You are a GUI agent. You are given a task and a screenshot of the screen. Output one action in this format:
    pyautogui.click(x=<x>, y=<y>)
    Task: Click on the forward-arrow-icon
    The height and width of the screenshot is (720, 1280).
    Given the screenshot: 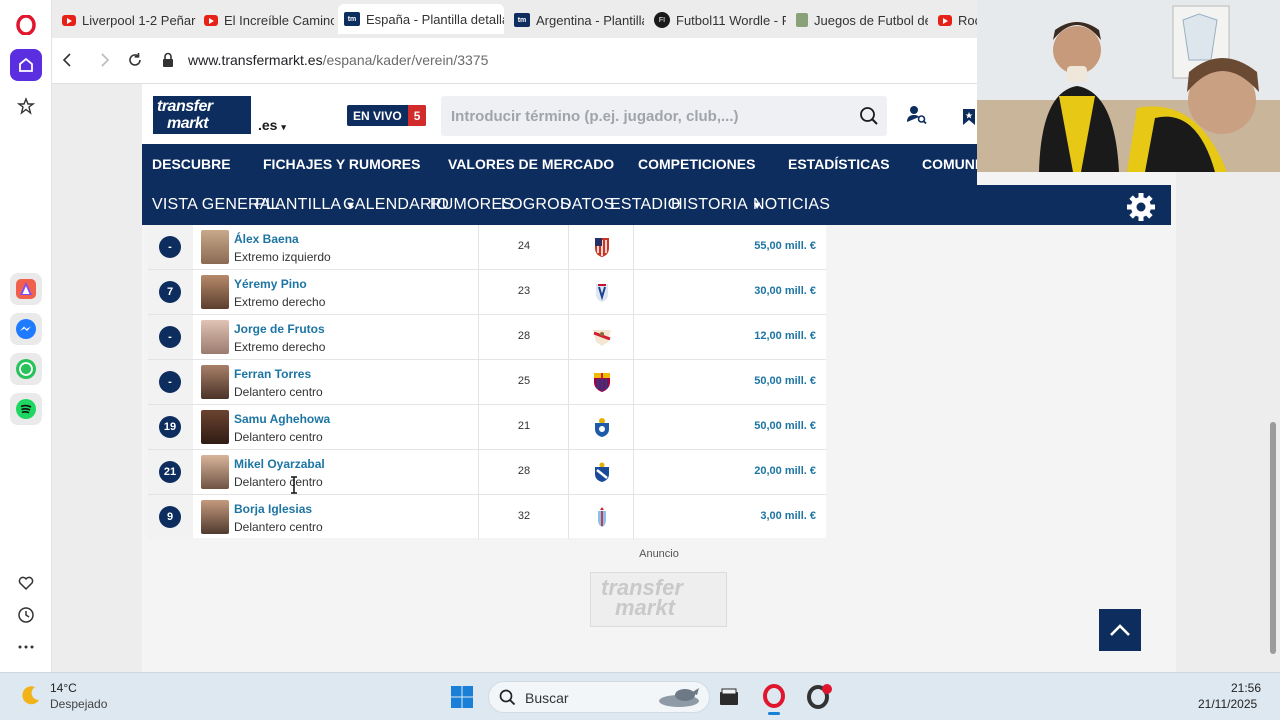 What is the action you would take?
    pyautogui.click(x=104, y=62)
    